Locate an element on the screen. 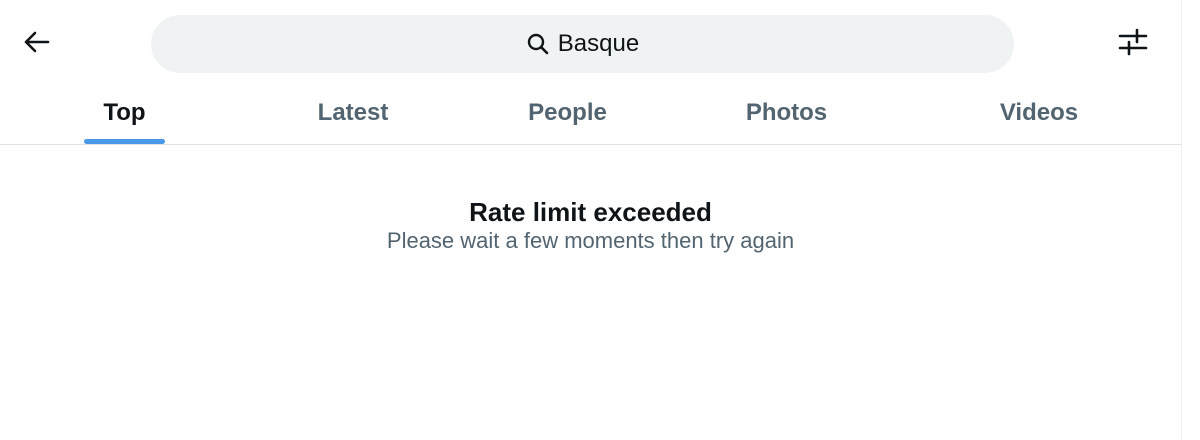  tab-people: People is located at coordinates (567, 113).